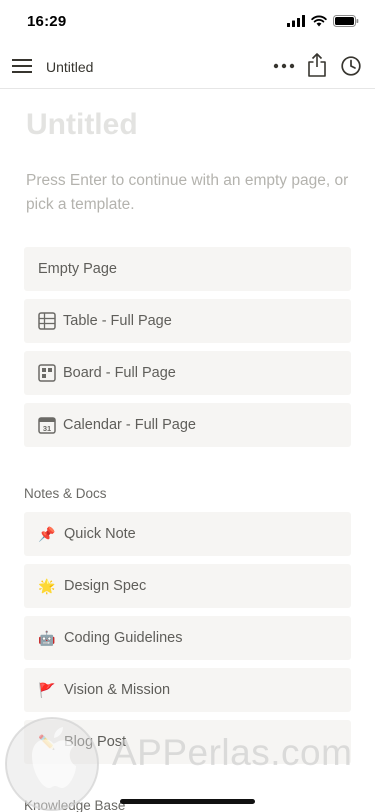 The image size is (375, 812). I want to click on table-full-page-label: Table - Full Page, so click(117, 321).